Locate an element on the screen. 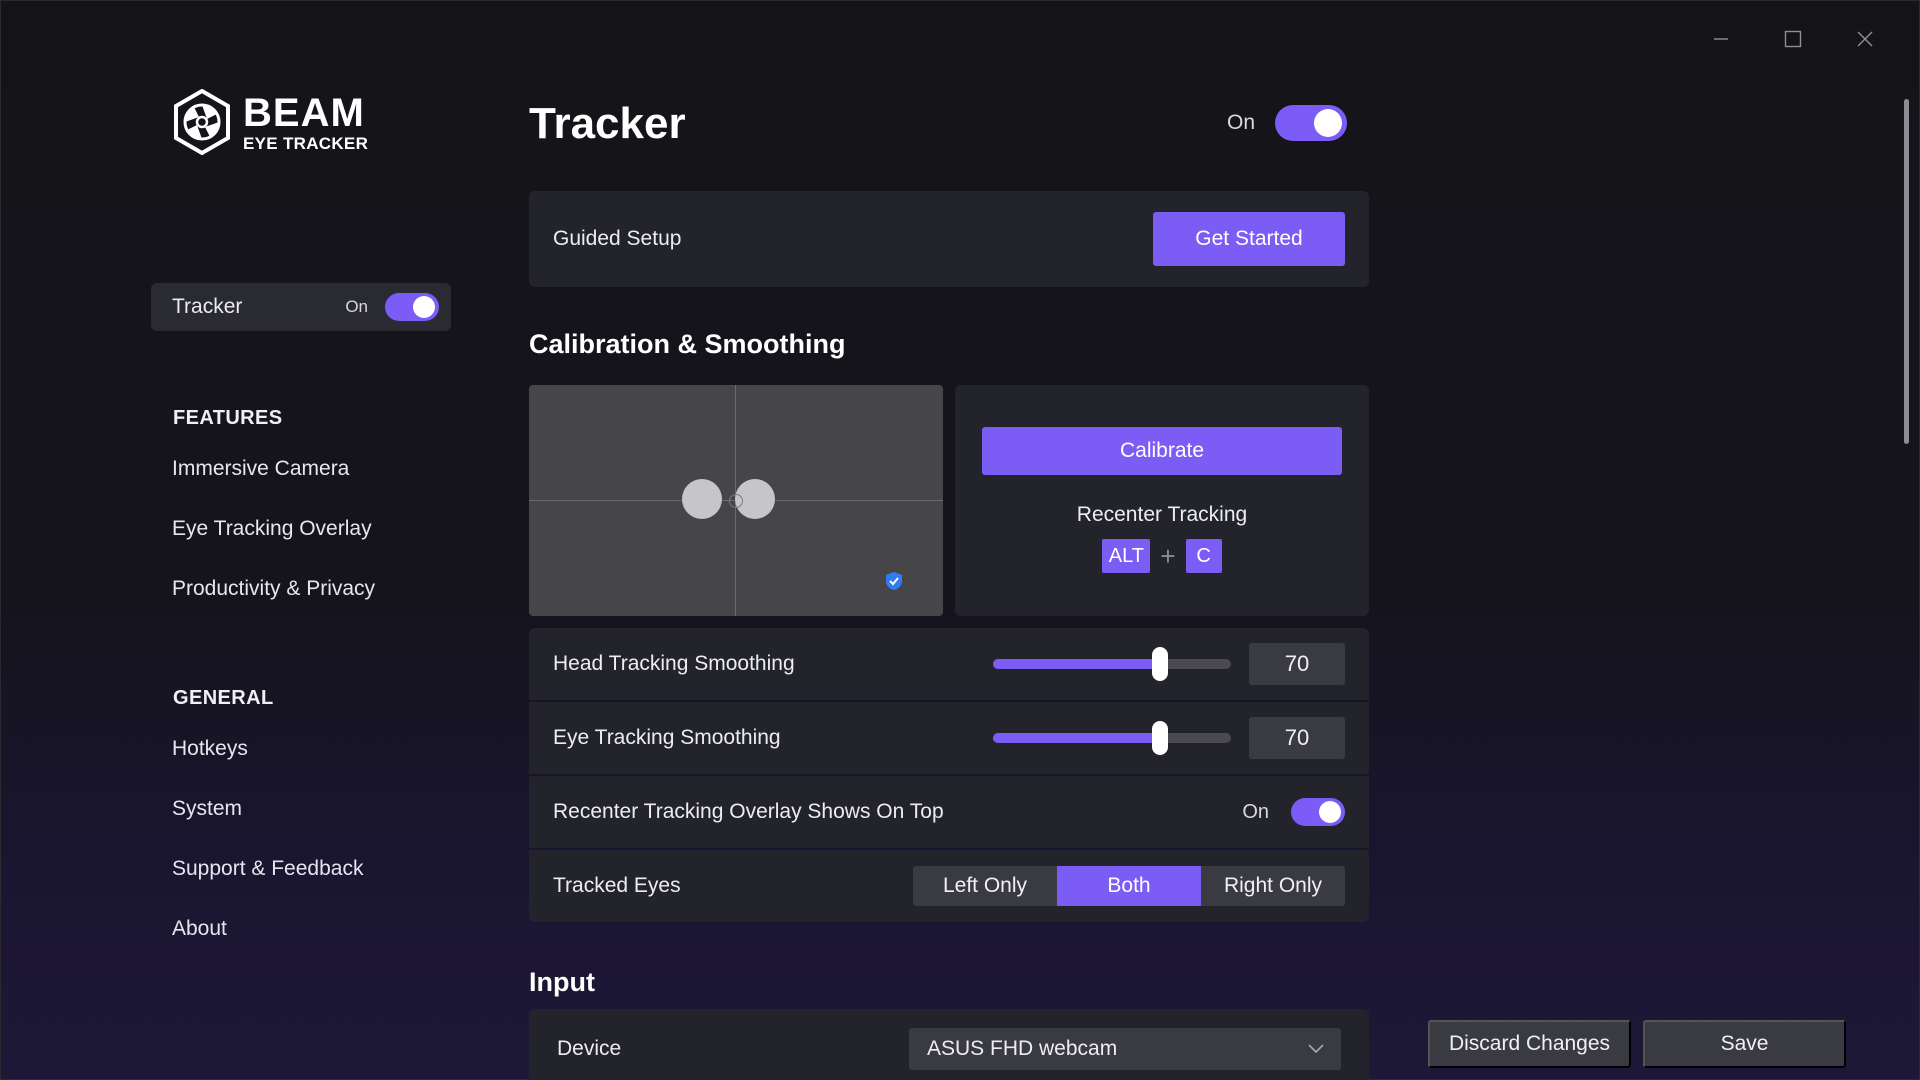 The height and width of the screenshot is (1080, 1920). sidebar-item-immersive-camera: Immersive Camera is located at coordinates (260, 469).